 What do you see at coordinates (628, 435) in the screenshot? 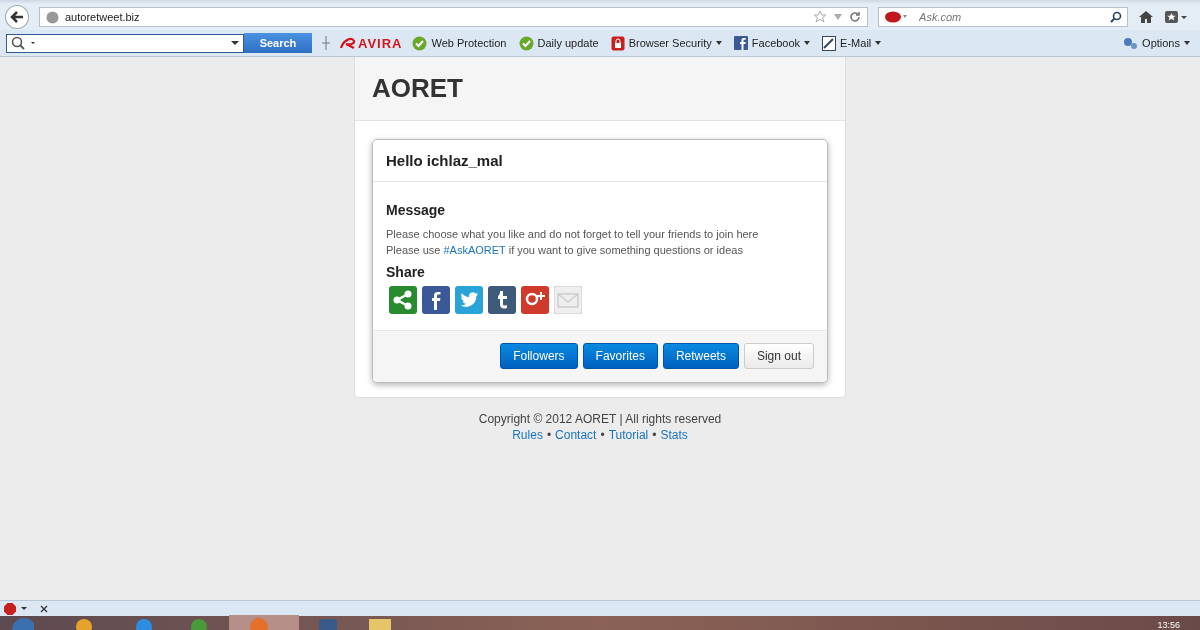
I see `footer-link: Tutorial` at bounding box center [628, 435].